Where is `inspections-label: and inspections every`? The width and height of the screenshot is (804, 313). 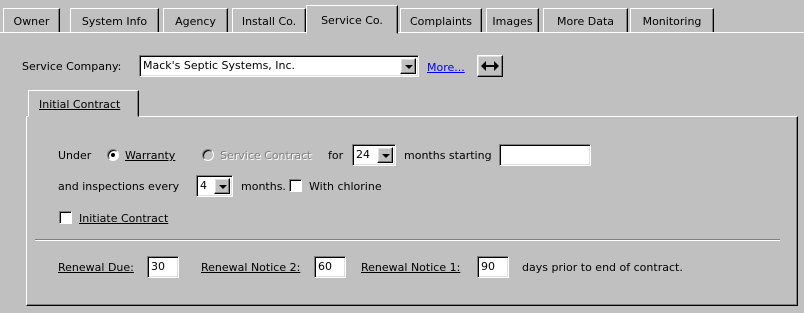
inspections-label: and inspections every is located at coordinates (119, 186).